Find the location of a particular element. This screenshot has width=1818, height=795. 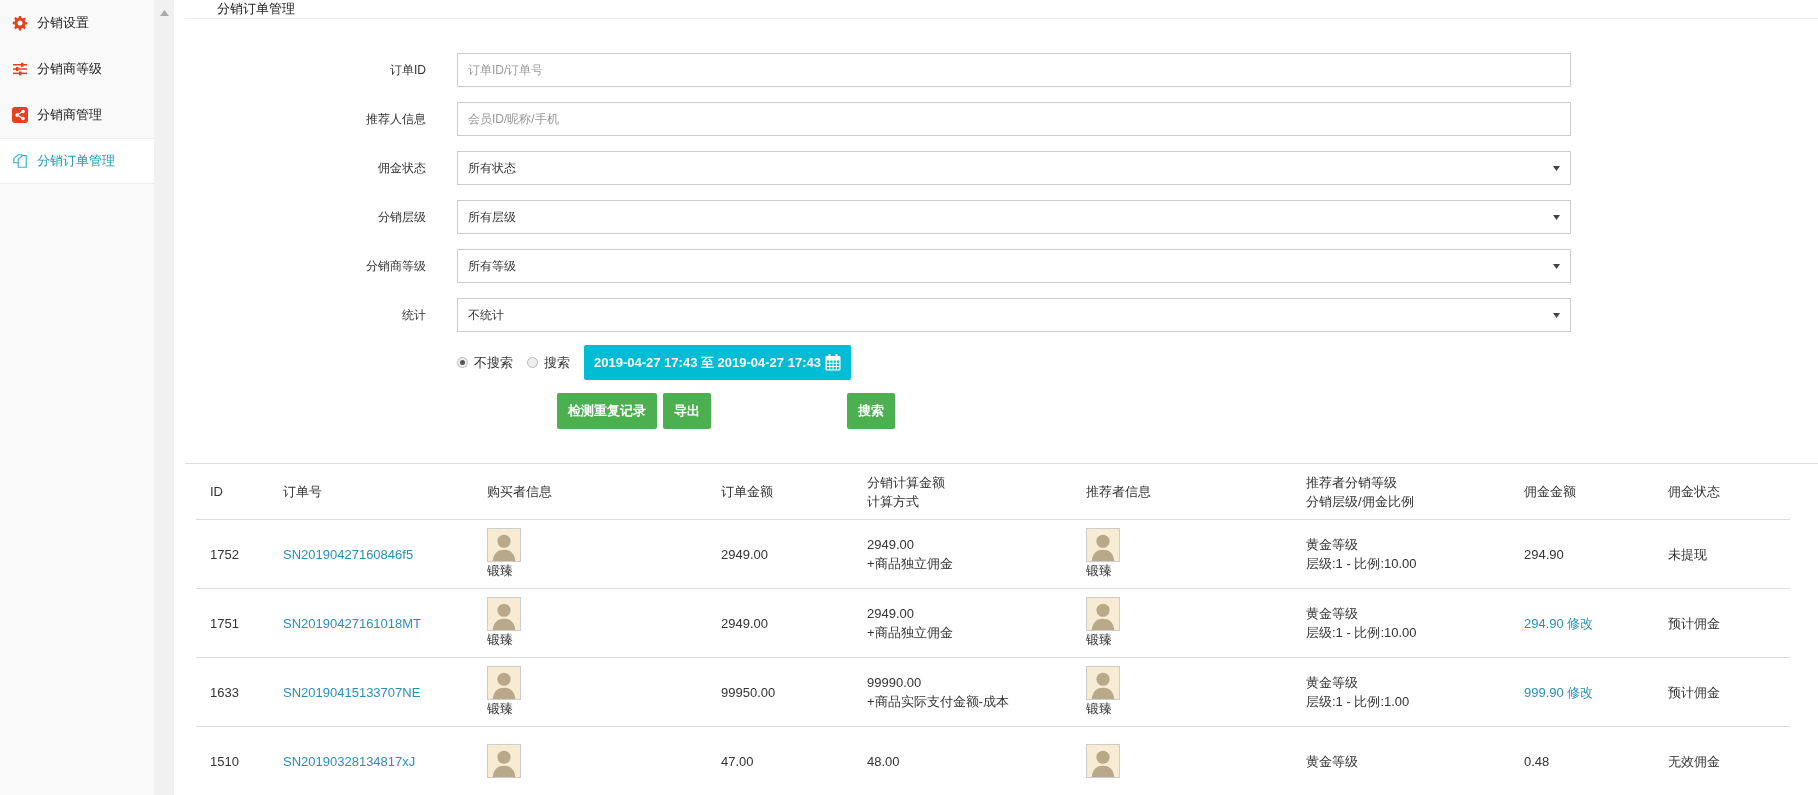

column-header: 推荐者分销等级 分销层级/佣金比例 is located at coordinates (1360, 492).